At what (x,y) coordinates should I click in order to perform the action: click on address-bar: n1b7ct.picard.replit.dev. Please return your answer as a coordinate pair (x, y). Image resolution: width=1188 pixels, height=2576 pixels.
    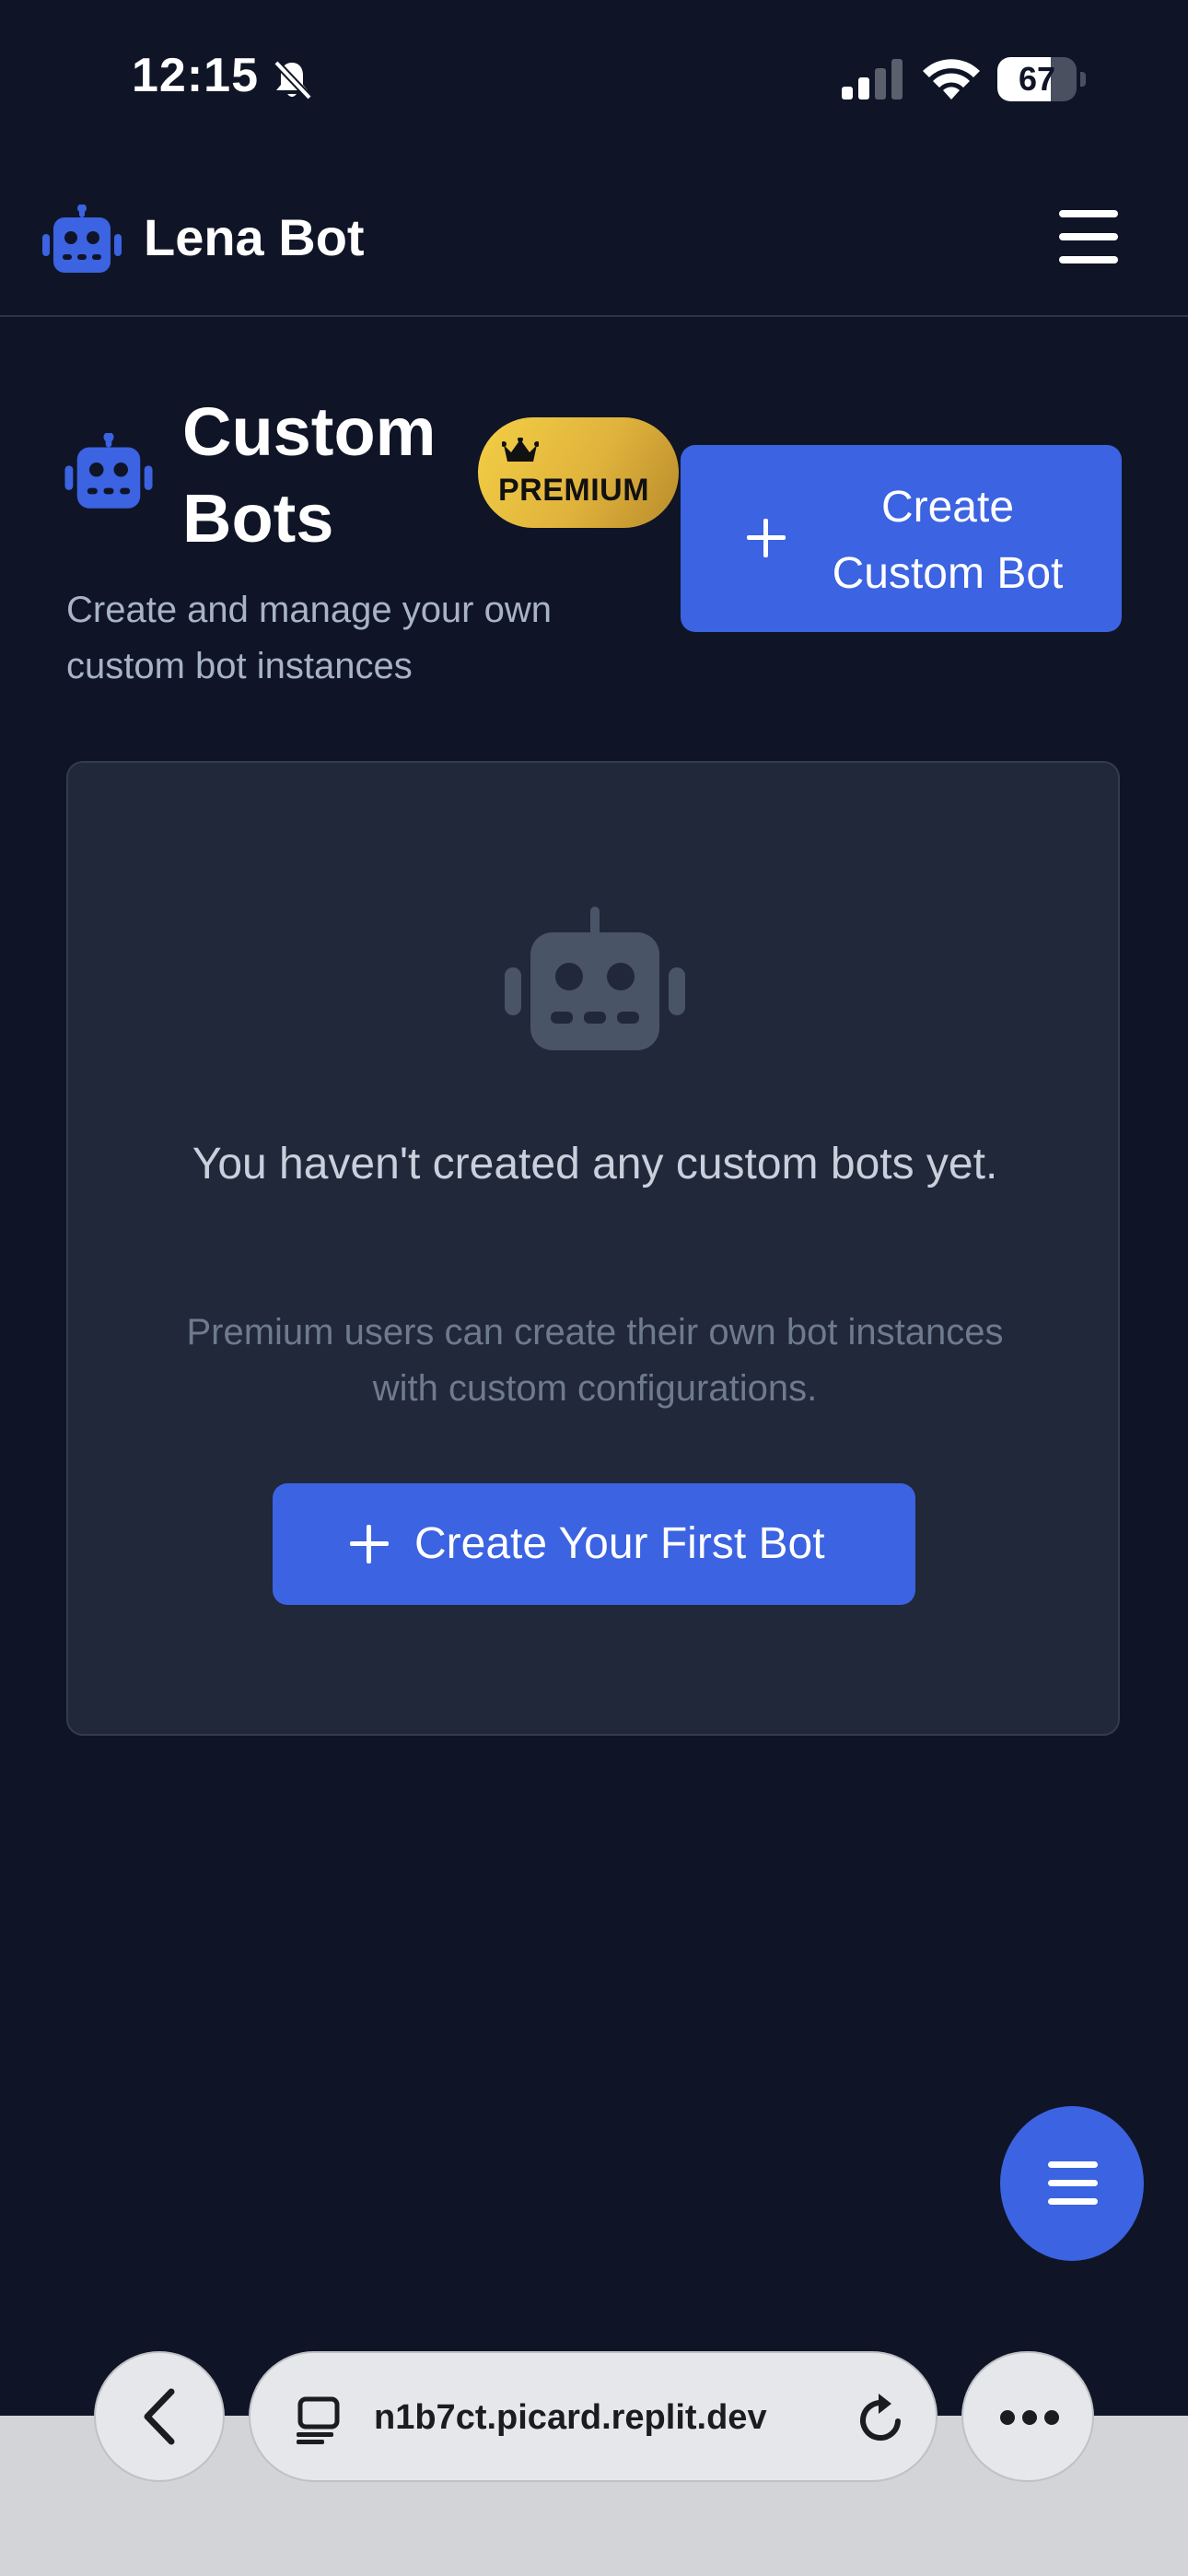
    Looking at the image, I should click on (593, 2416).